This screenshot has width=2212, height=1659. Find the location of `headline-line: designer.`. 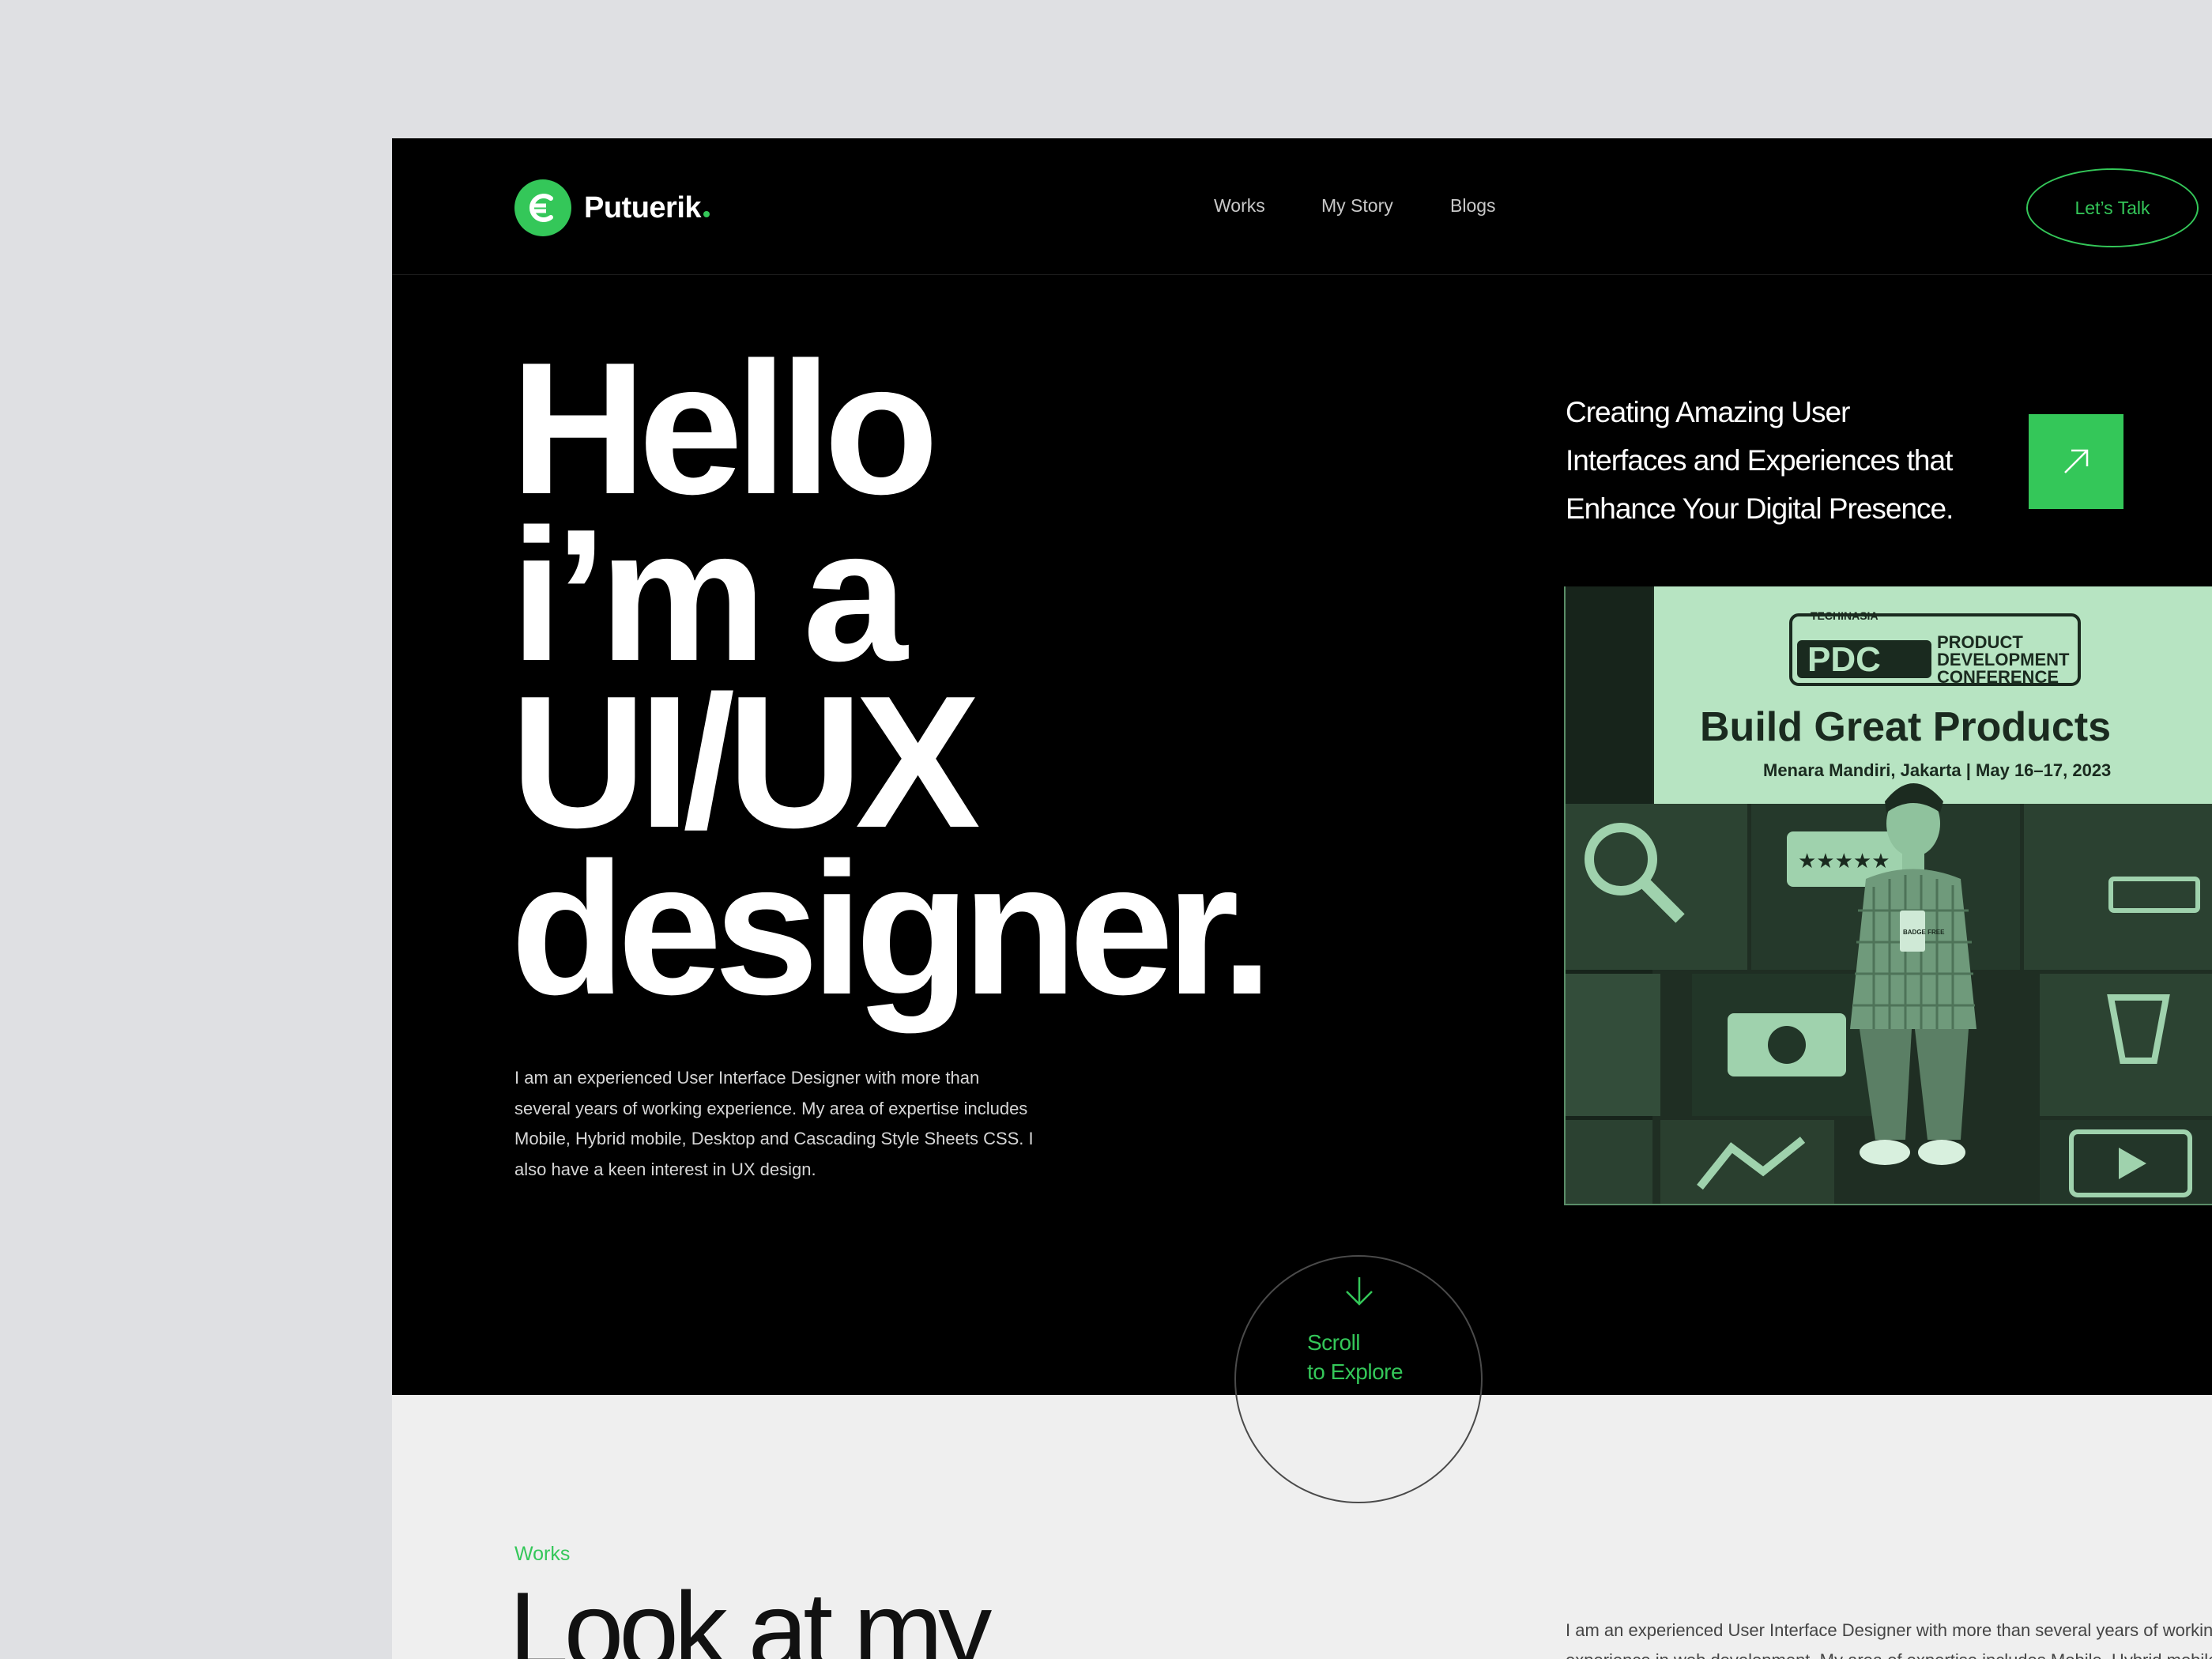

headline-line: designer. is located at coordinates (892, 929).